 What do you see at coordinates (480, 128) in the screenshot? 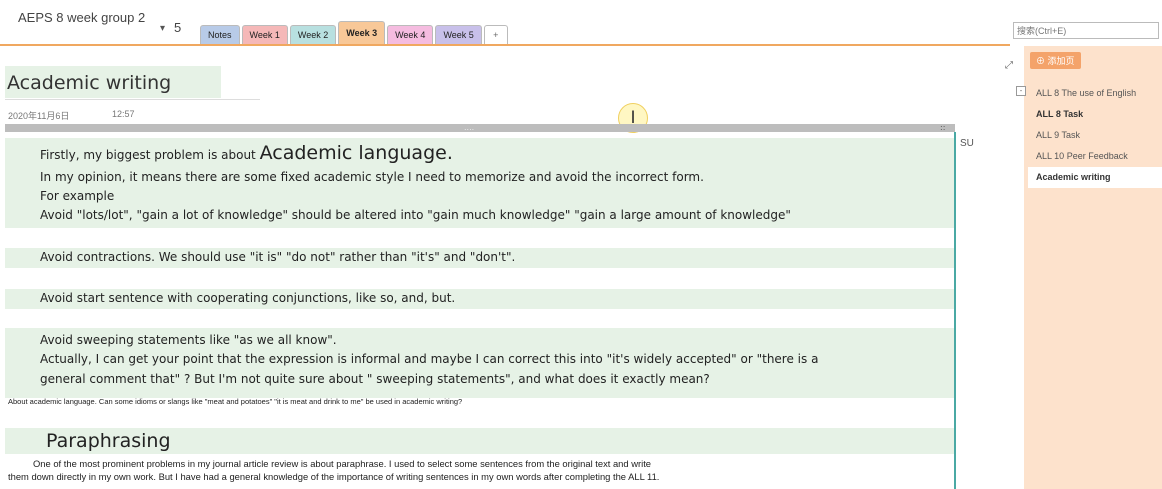
I see `note-container-handle` at bounding box center [480, 128].